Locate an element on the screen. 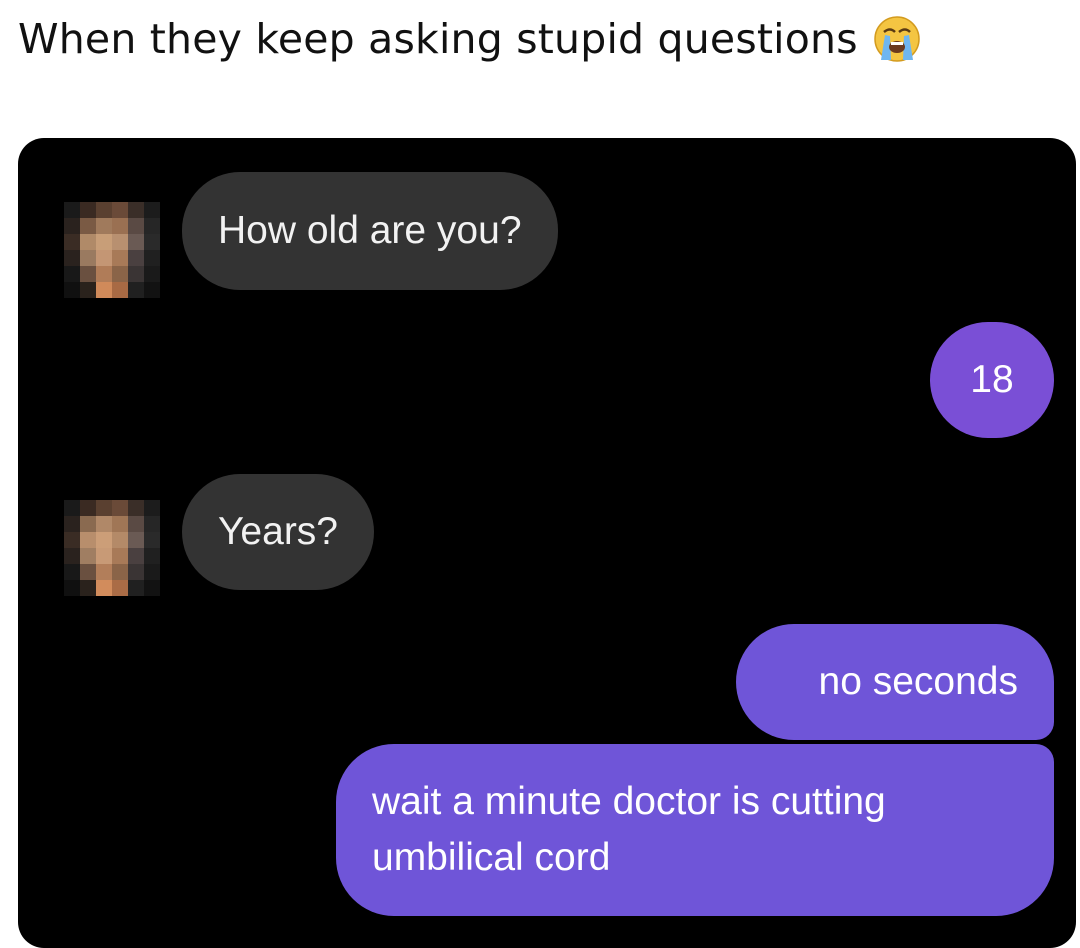  message-text: no seconds is located at coordinates (918, 681).